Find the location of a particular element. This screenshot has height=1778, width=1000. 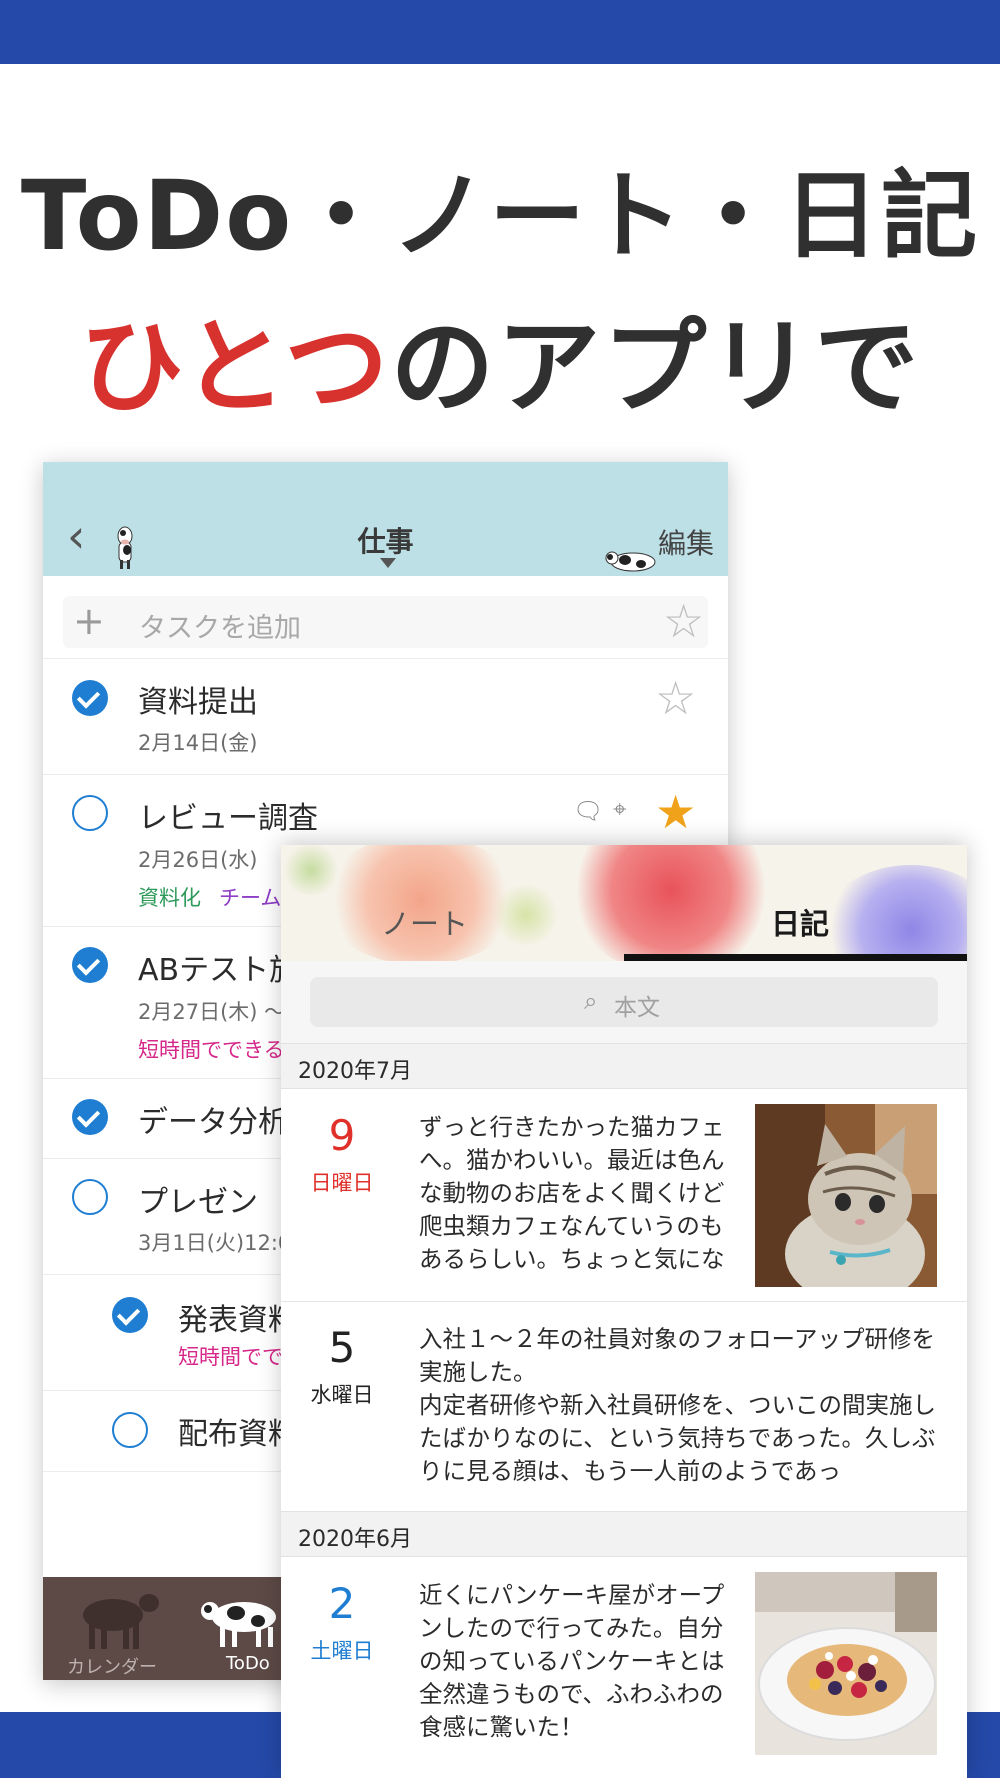

task-title: ABテスト施 is located at coordinates (219, 970).